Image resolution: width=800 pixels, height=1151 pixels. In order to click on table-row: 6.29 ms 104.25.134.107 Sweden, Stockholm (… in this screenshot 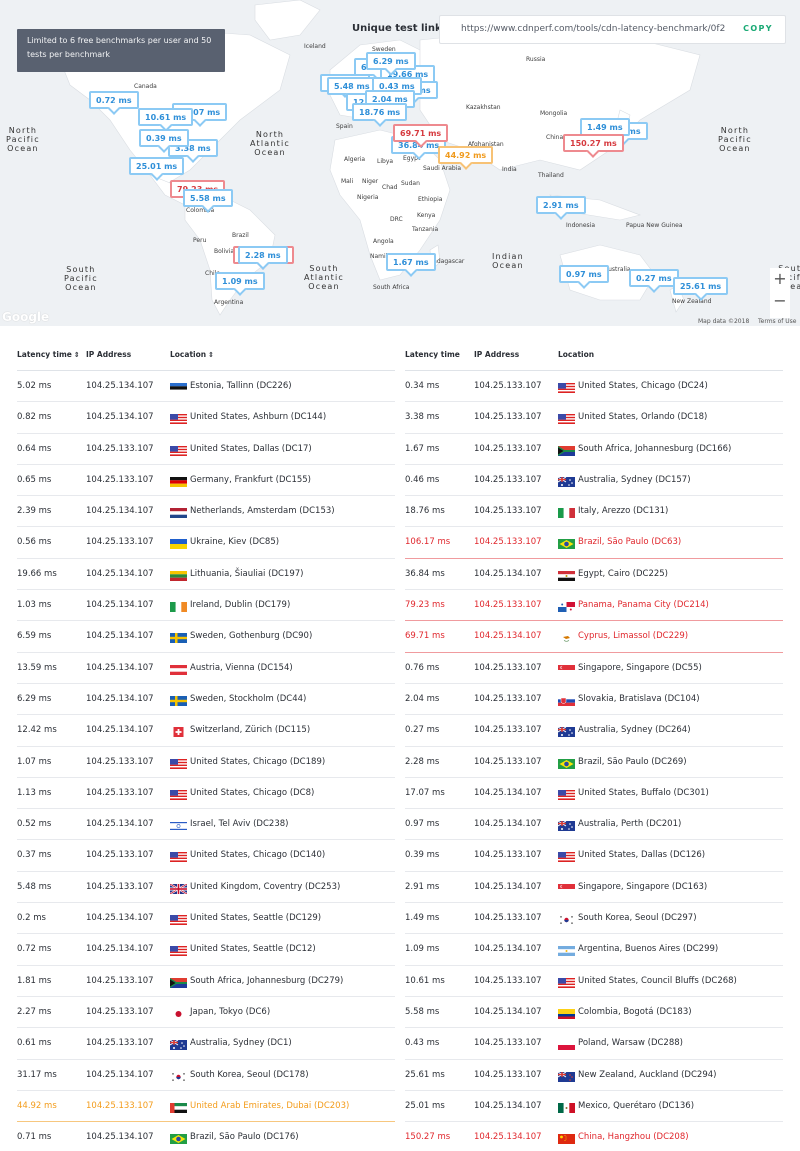, I will do `click(206, 700)`.